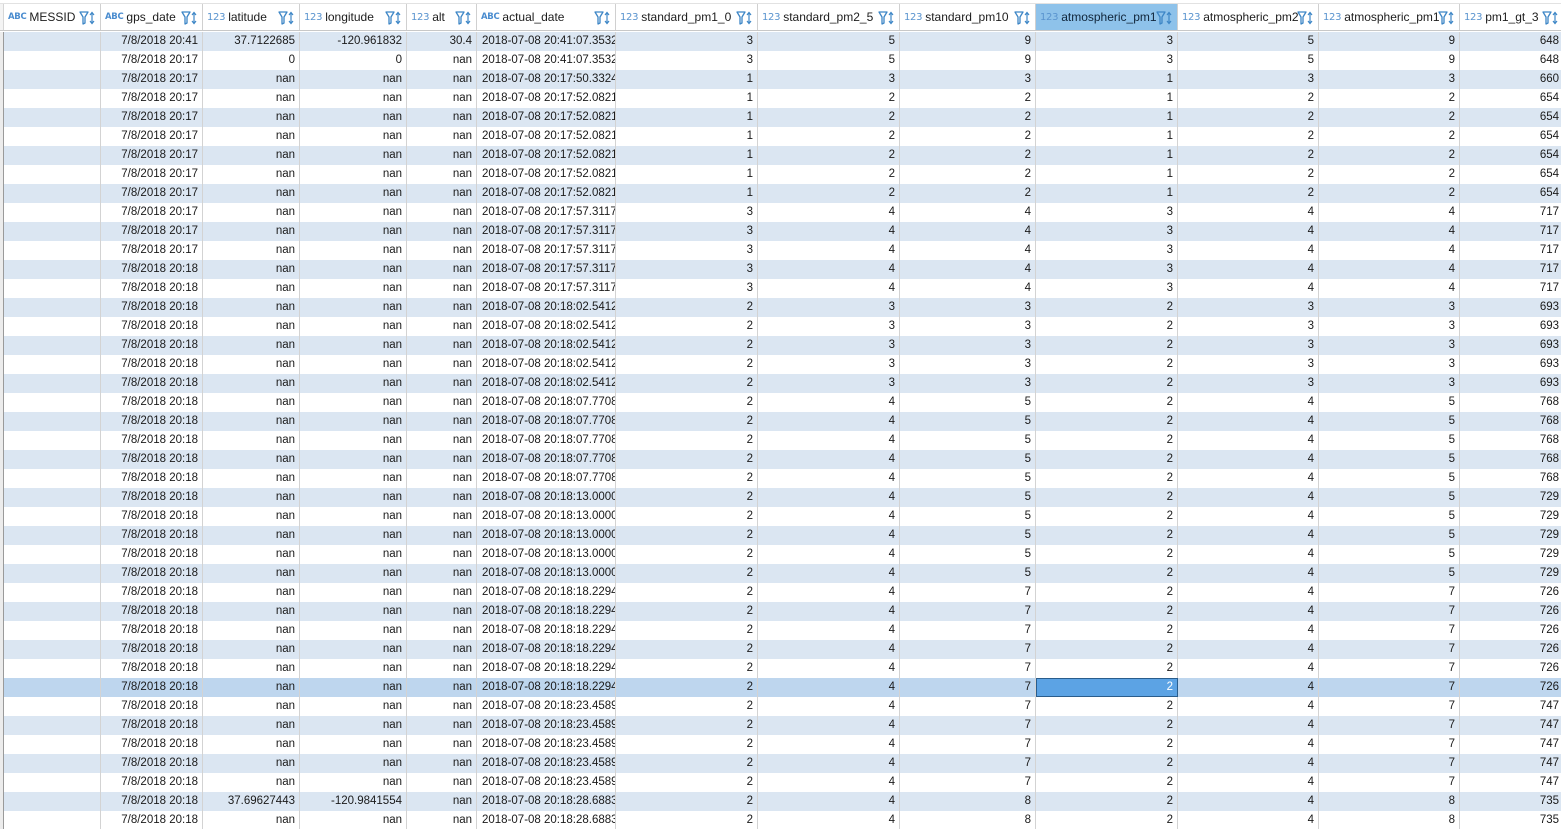 The width and height of the screenshot is (1561, 829). What do you see at coordinates (546, 193) in the screenshot?
I see `cell-actual_date: 2018-07-08 20:17:52.08214` at bounding box center [546, 193].